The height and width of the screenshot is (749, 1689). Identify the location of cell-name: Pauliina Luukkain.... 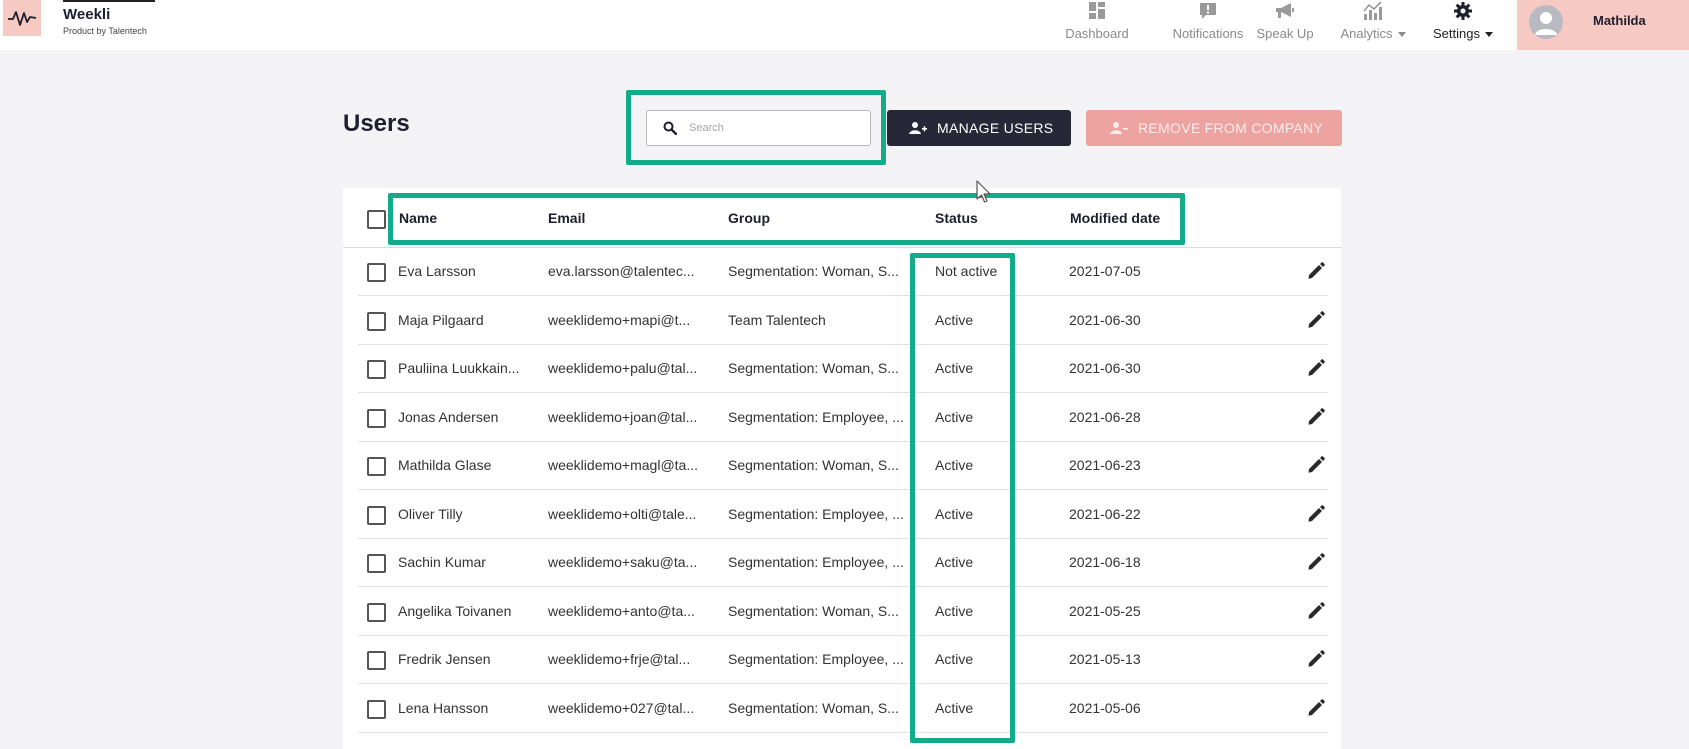
(459, 368).